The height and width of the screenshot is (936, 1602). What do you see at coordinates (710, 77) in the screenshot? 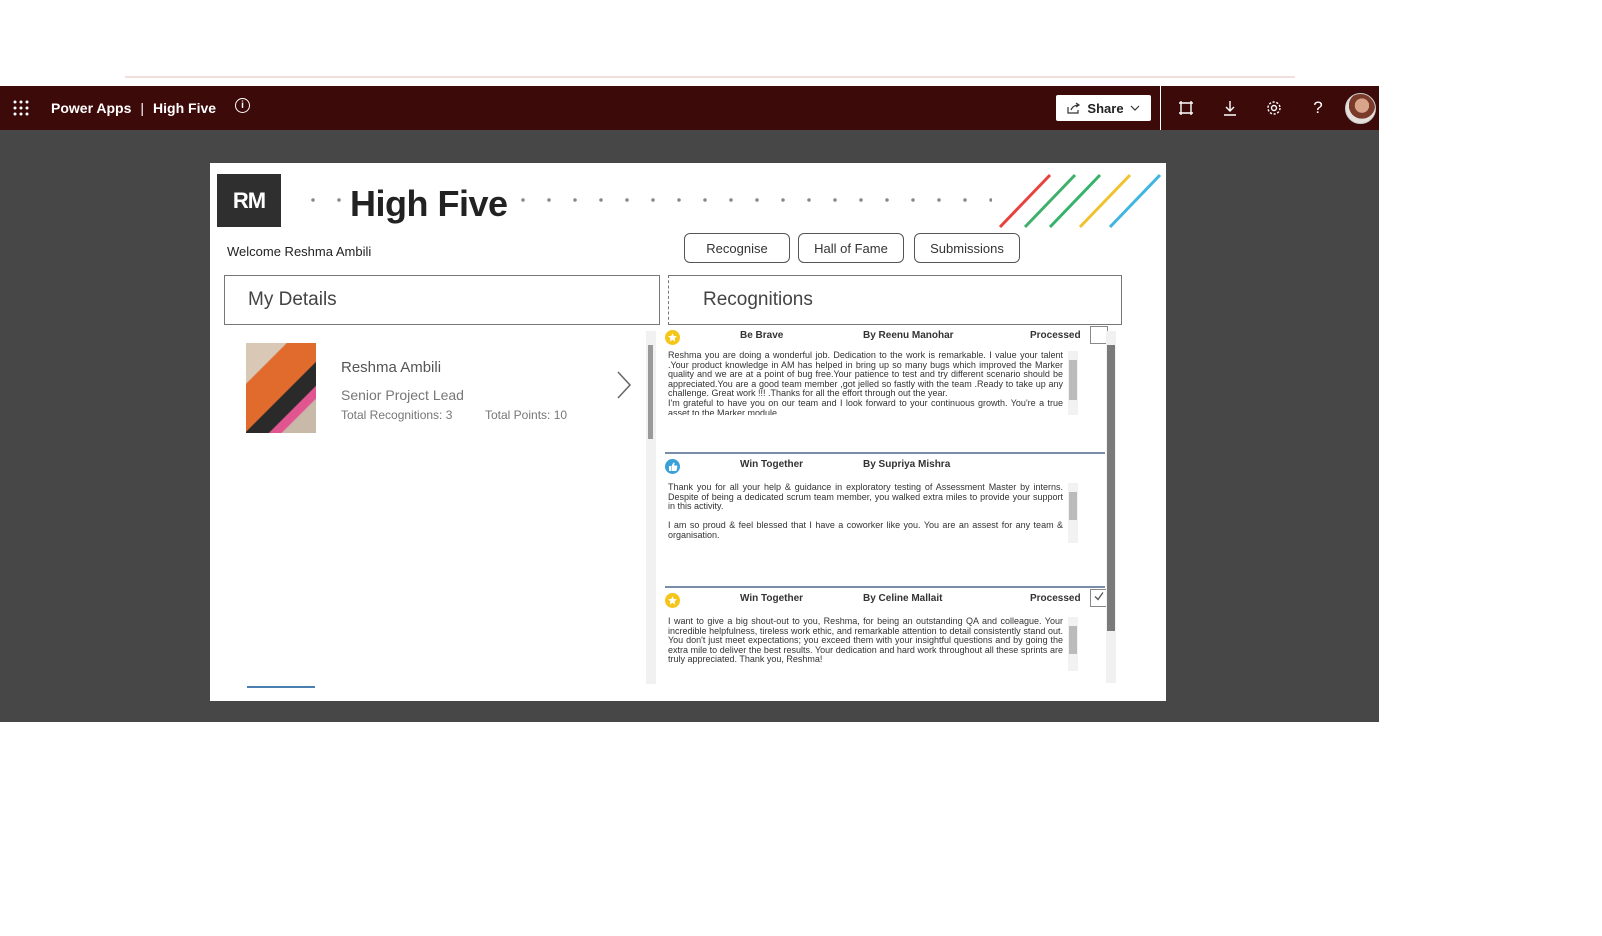
I see `top-faint-line` at bounding box center [710, 77].